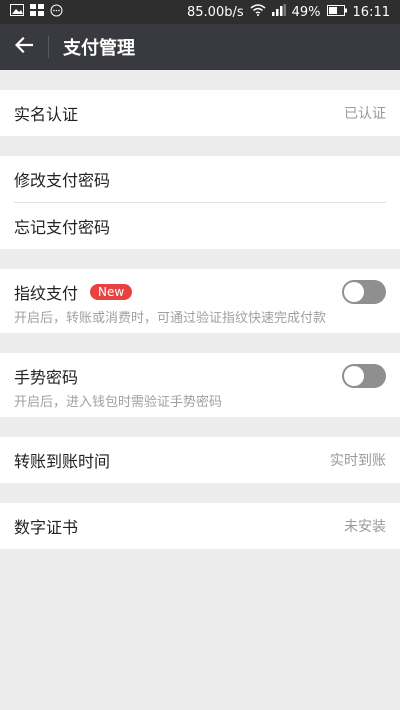  I want to click on title-bar: 支付管理, so click(200, 47).